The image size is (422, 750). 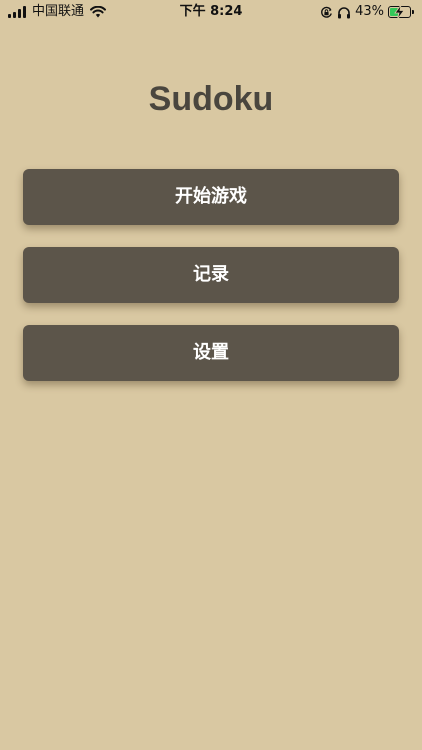 What do you see at coordinates (211, 12) in the screenshot?
I see `status-bar: 中国联通 下午 8:24 43%` at bounding box center [211, 12].